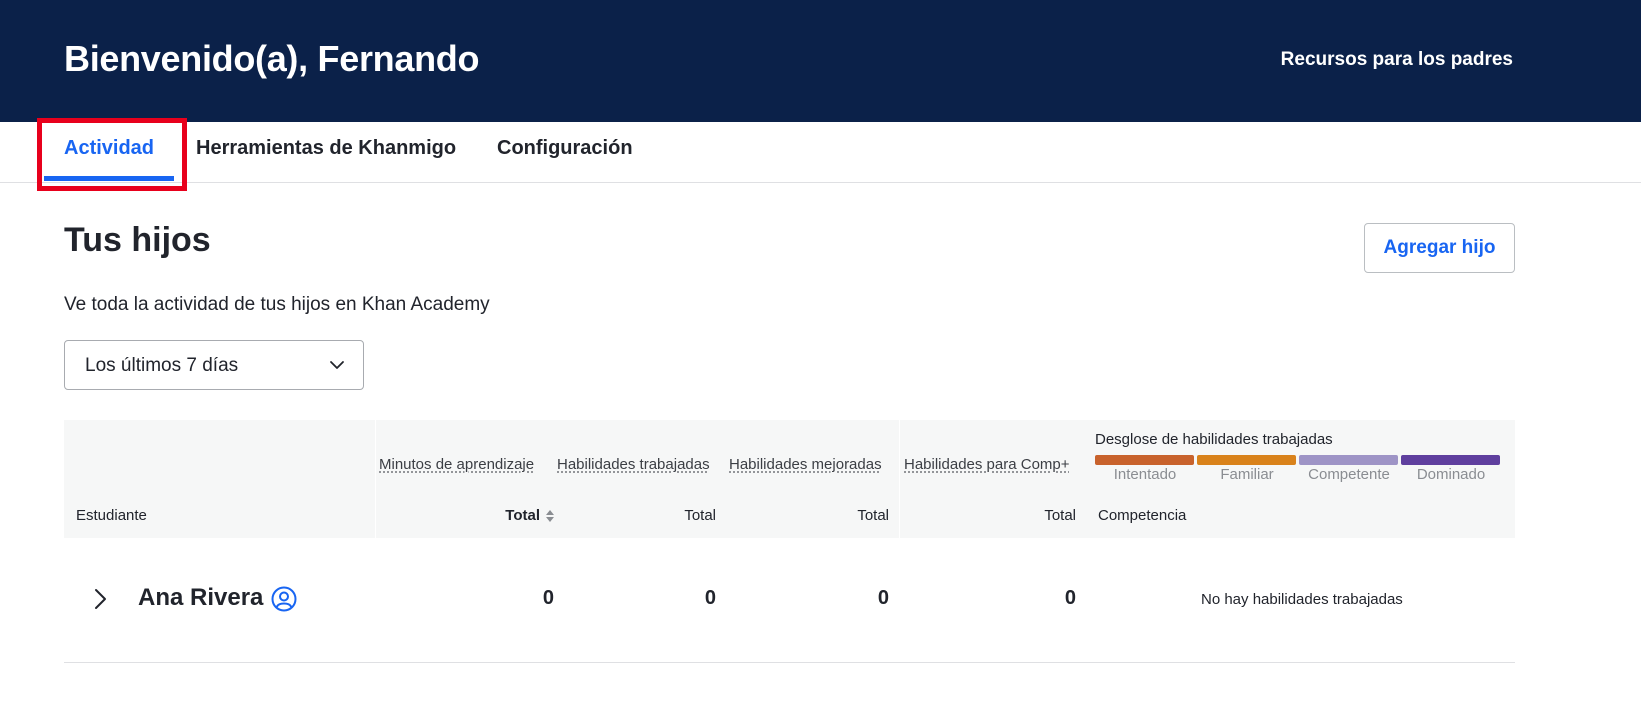  Describe the element at coordinates (1060, 515) in the screenshot. I see `skills-comp-total-label: Total` at that location.